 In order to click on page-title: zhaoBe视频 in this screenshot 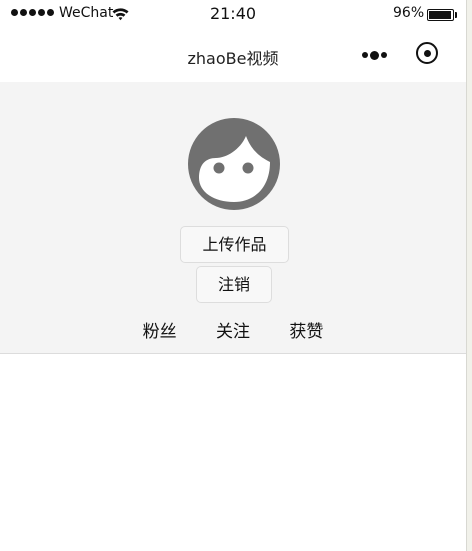, I will do `click(233, 58)`.